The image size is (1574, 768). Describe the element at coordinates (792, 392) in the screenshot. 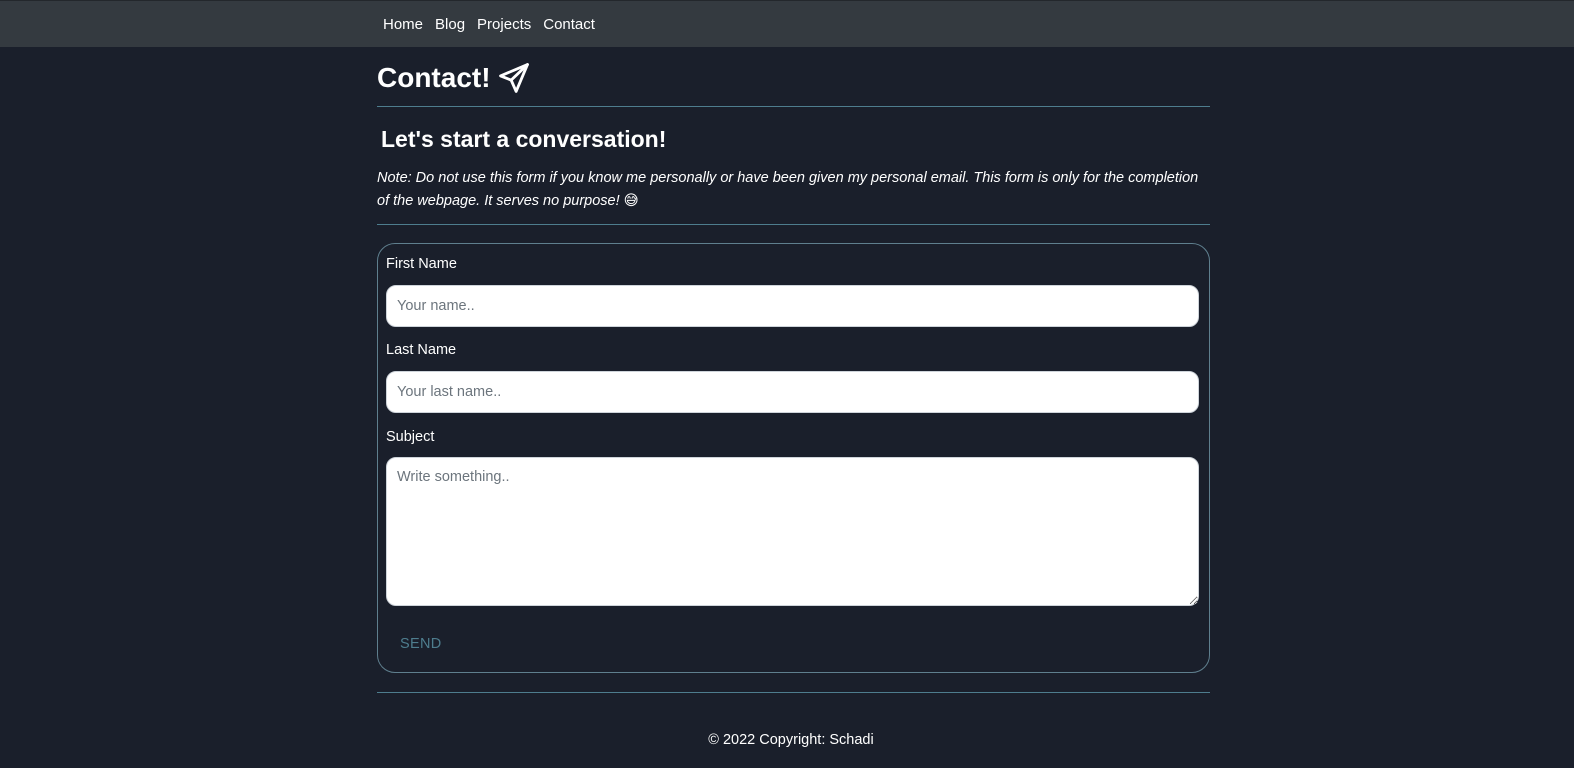

I see `last-name-input` at that location.